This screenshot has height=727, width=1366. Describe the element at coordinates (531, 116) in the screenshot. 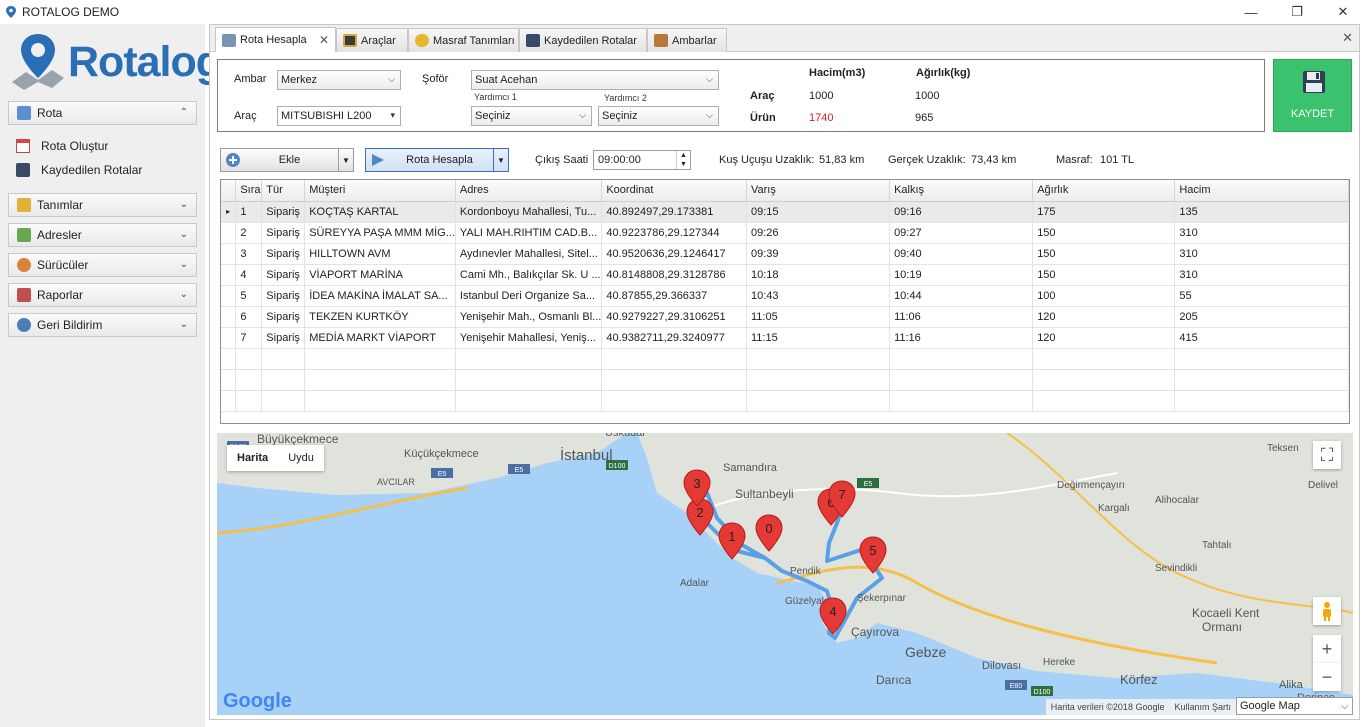

I see `yardimci1-select: Seçiniz ⌵` at that location.